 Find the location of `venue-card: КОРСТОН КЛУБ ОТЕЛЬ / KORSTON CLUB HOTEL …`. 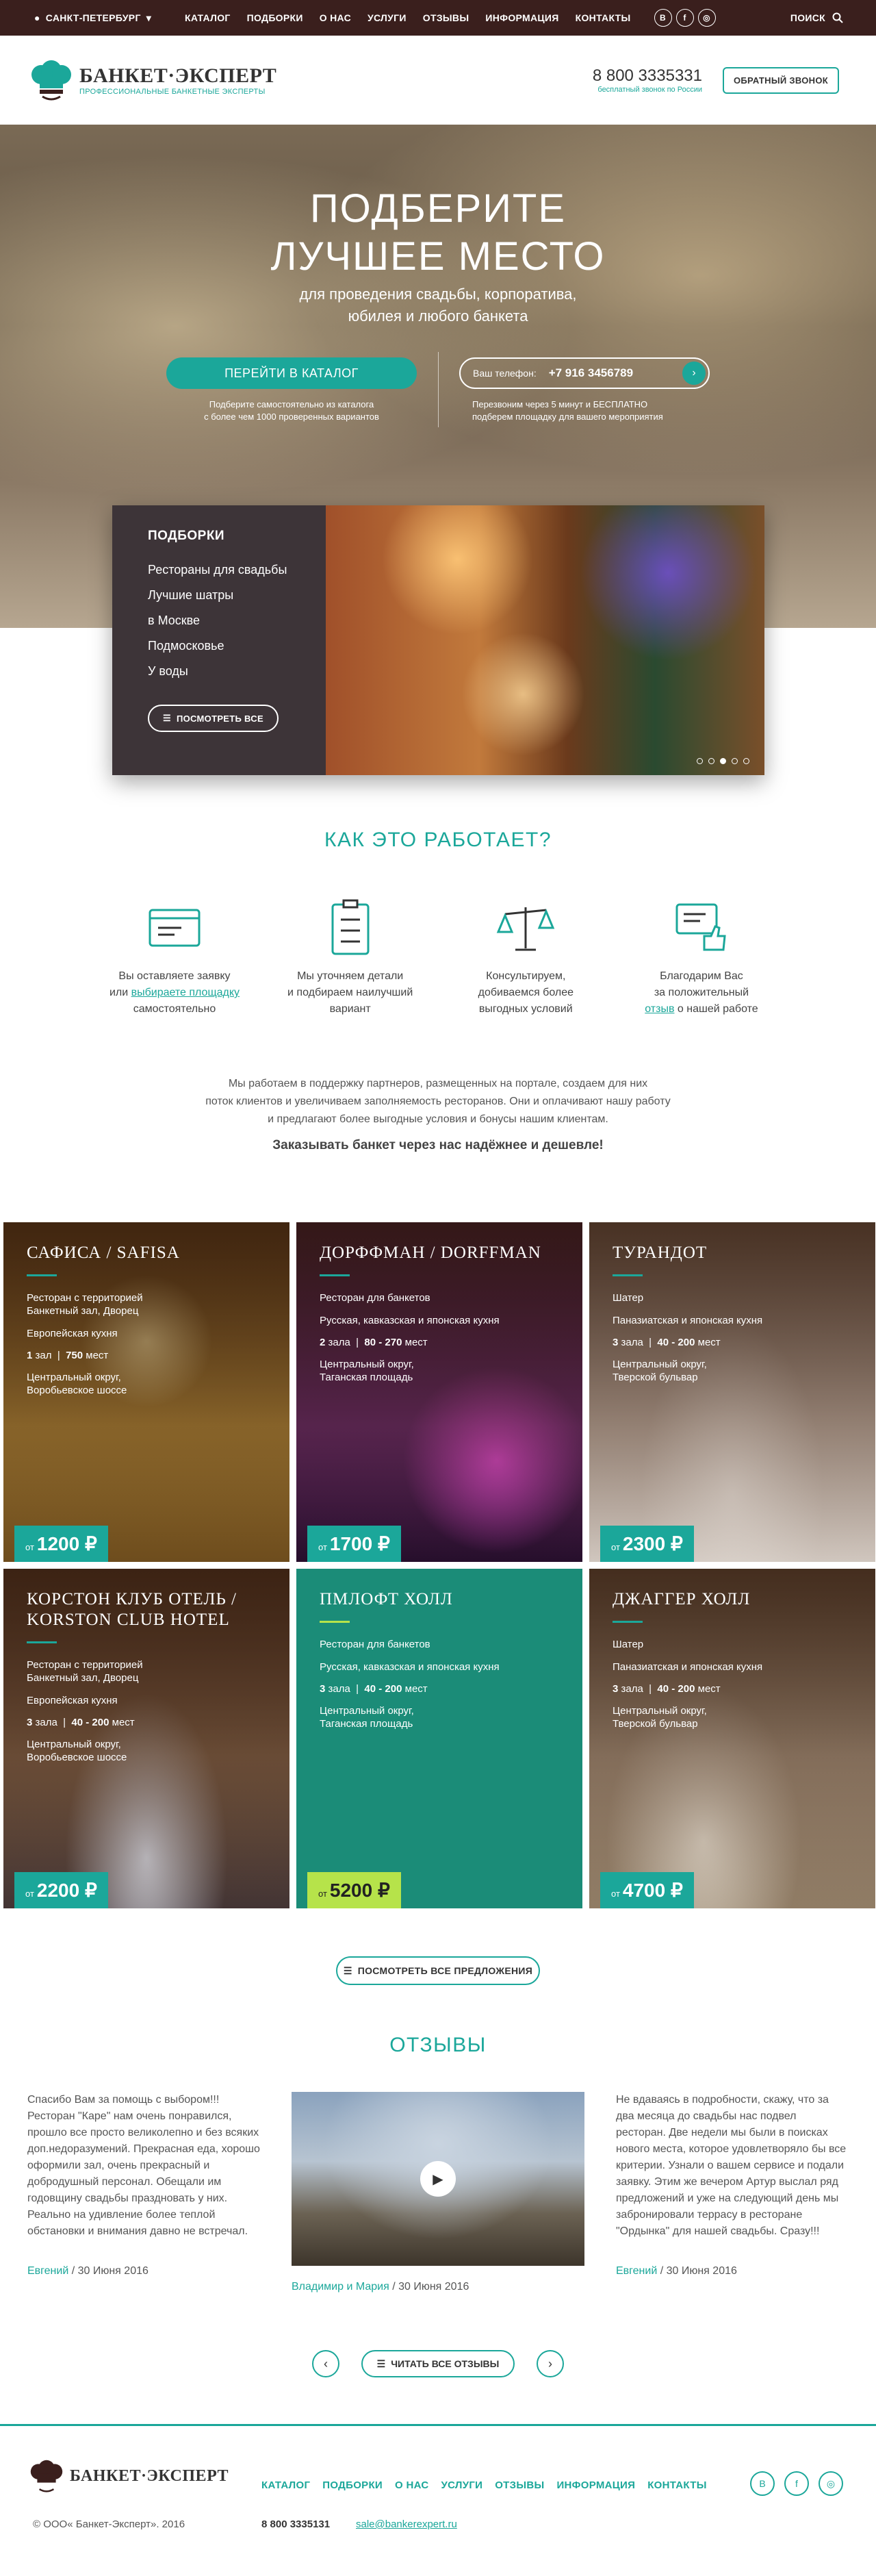

venue-card: КОРСТОН КЛУБ ОТЕЛЬ / KORSTON CLUB HOTEL … is located at coordinates (146, 1738).